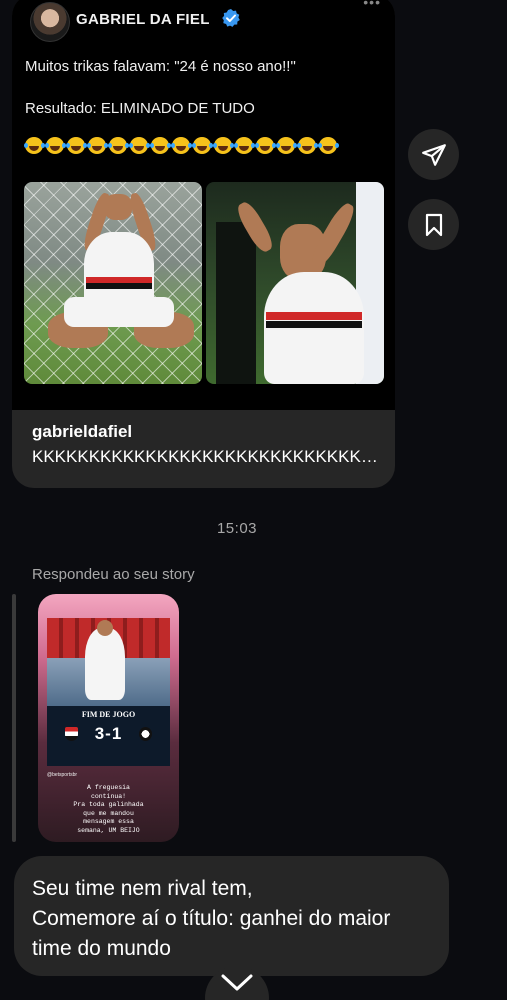 This screenshot has width=507, height=1000. I want to click on story-image: FIM DE JOGO 3-1, so click(108, 692).